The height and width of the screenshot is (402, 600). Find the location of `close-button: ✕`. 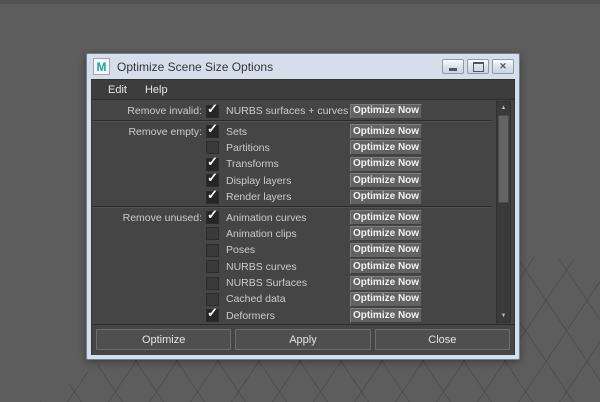

close-button: ✕ is located at coordinates (503, 66).